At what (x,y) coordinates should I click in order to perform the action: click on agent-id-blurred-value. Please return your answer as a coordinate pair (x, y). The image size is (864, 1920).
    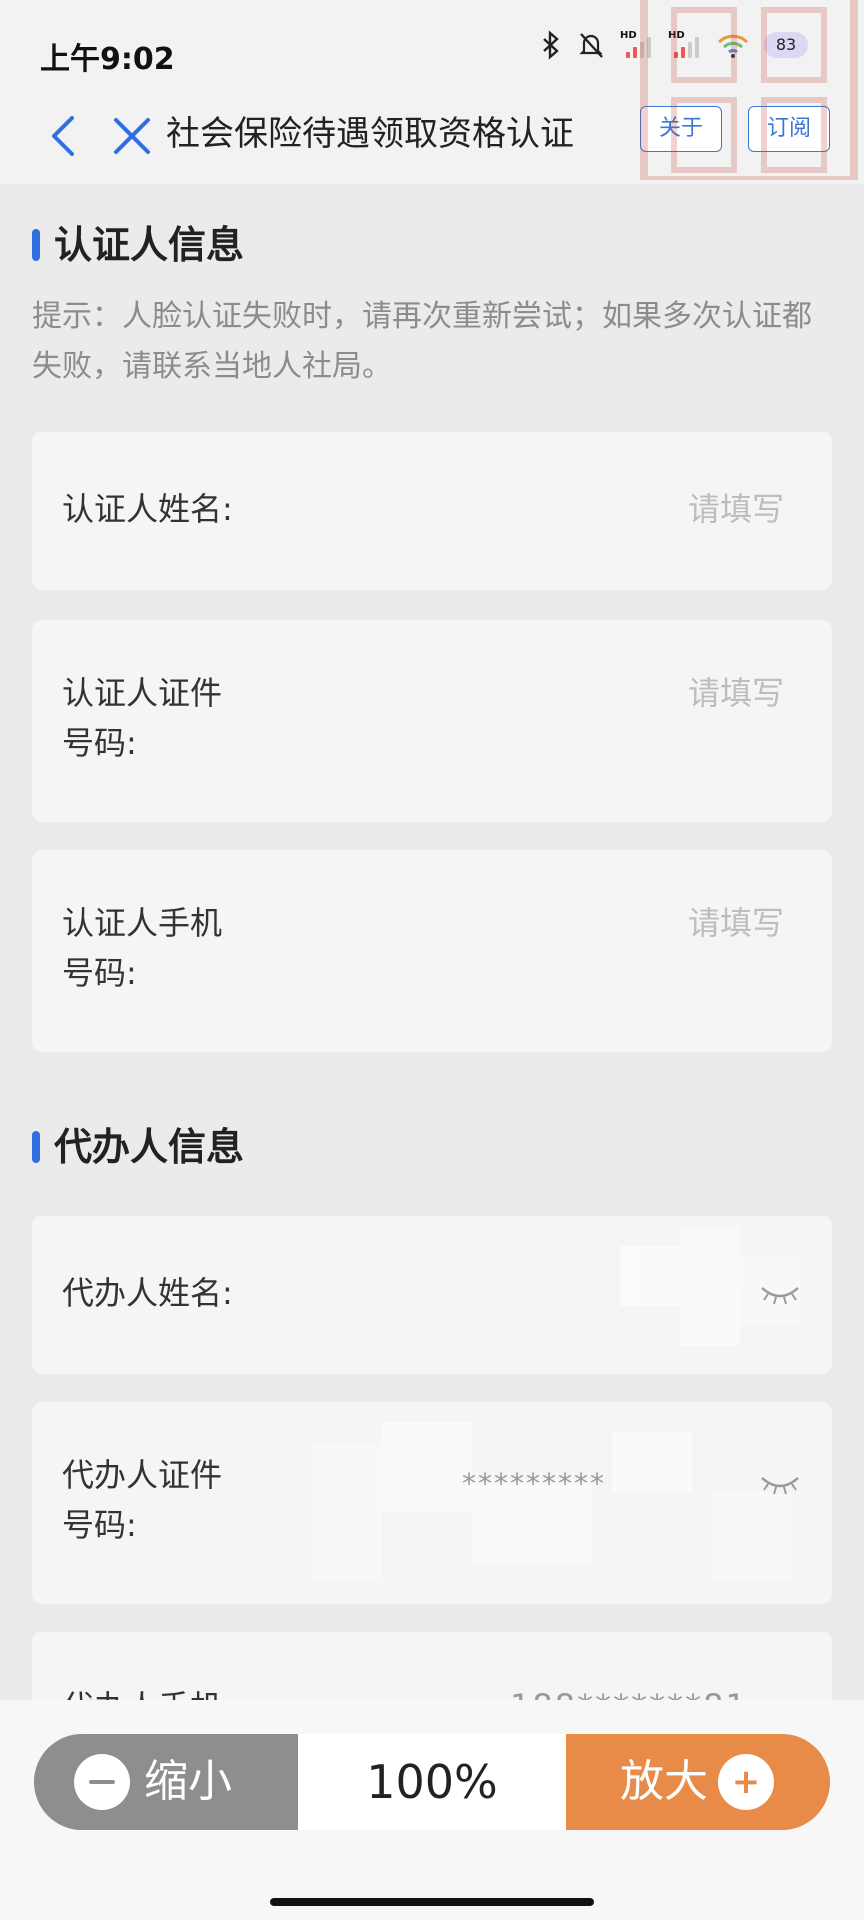
    Looking at the image, I should click on (552, 1507).